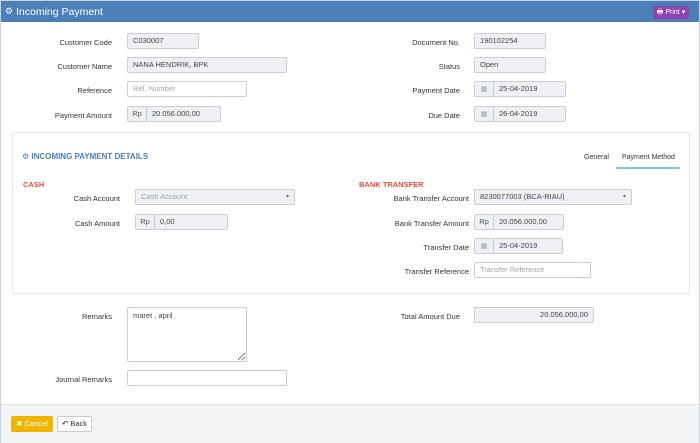  I want to click on back-button: ↶ Back, so click(74, 424).